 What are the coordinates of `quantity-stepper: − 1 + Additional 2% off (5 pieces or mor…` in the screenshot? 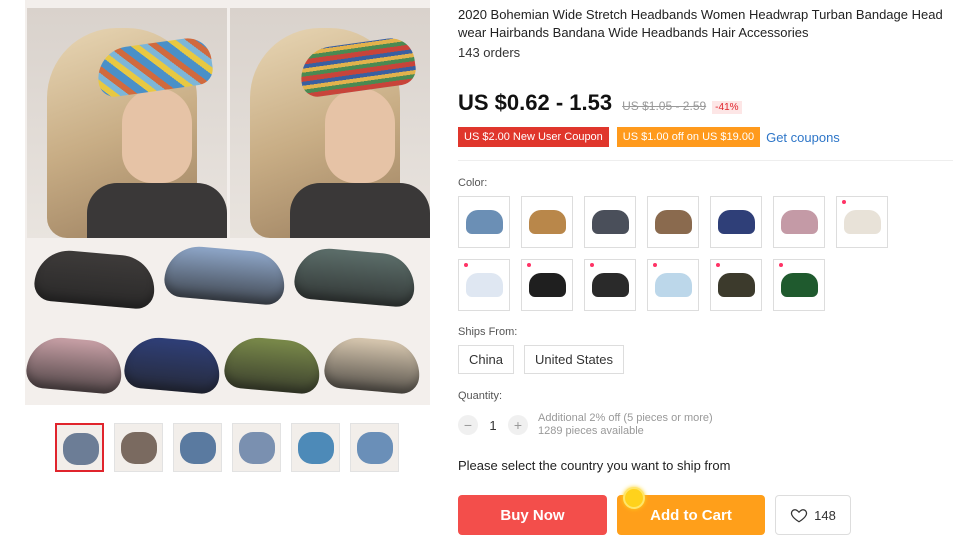 It's located at (585, 425).